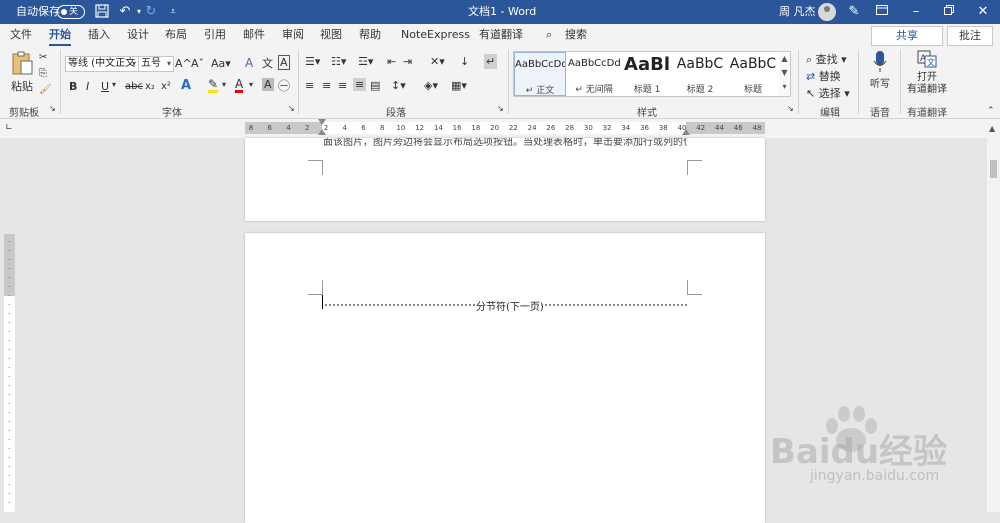 The height and width of the screenshot is (523, 1000). What do you see at coordinates (464, 61) in the screenshot?
I see `sort-icon: ↓` at bounding box center [464, 61].